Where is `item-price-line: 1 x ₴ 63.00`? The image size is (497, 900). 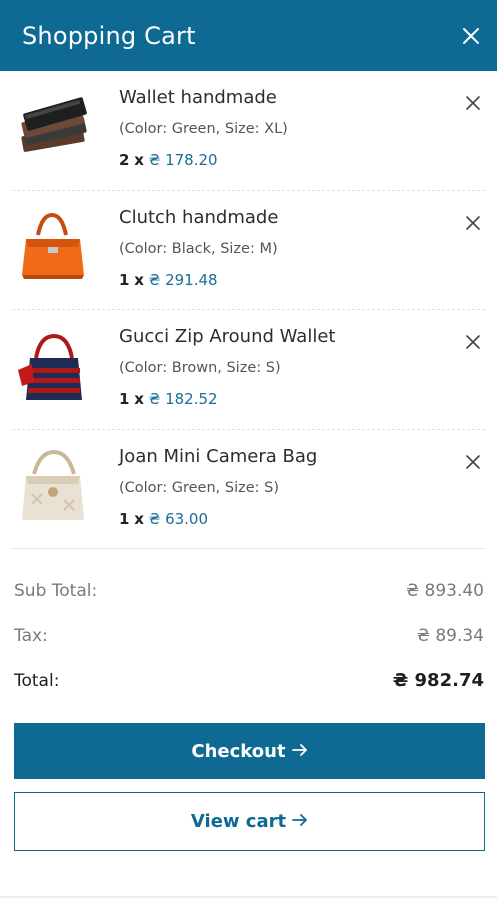
item-price-line: 1 x ₴ 63.00 is located at coordinates (163, 519).